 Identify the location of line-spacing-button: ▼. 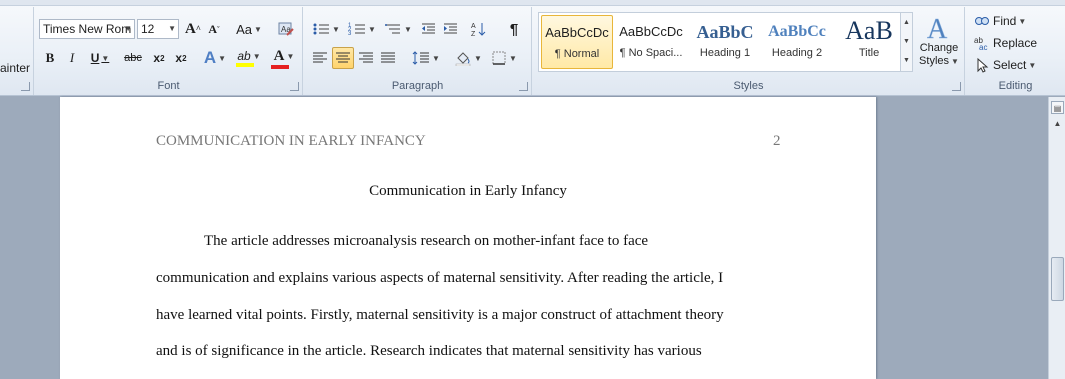
(426, 58).